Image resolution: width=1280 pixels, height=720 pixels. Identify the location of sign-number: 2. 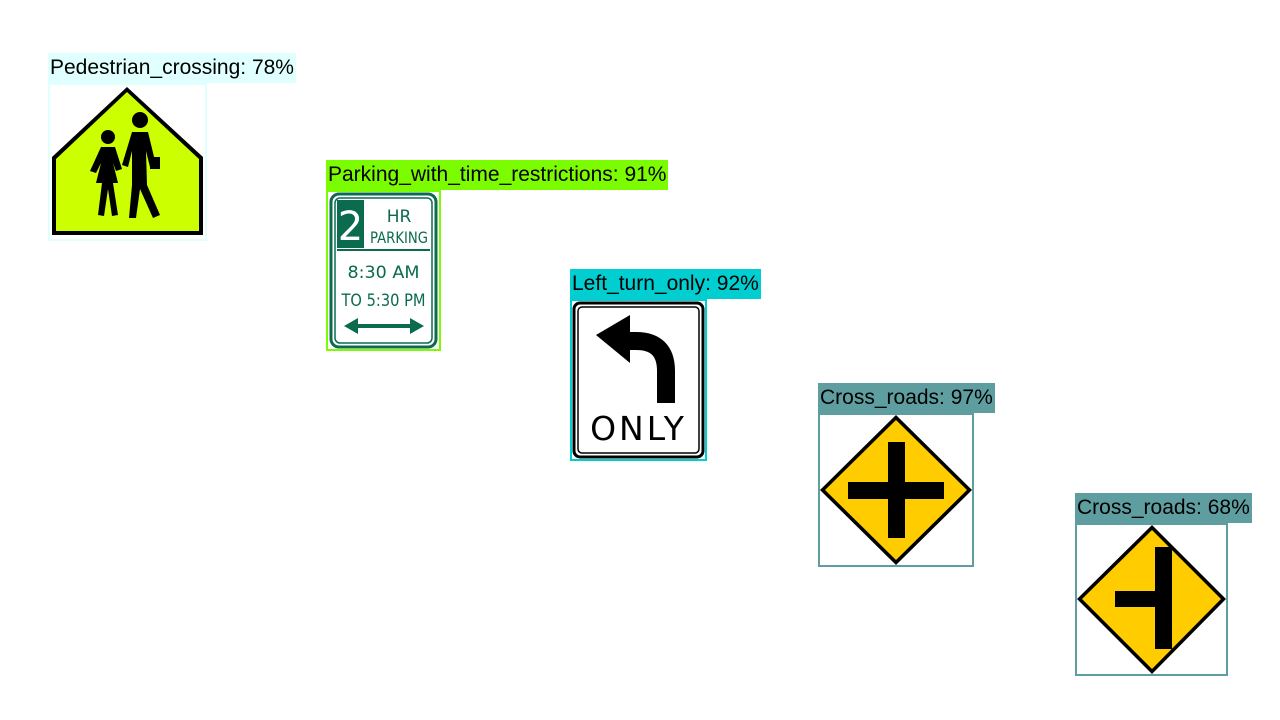
(350, 227).